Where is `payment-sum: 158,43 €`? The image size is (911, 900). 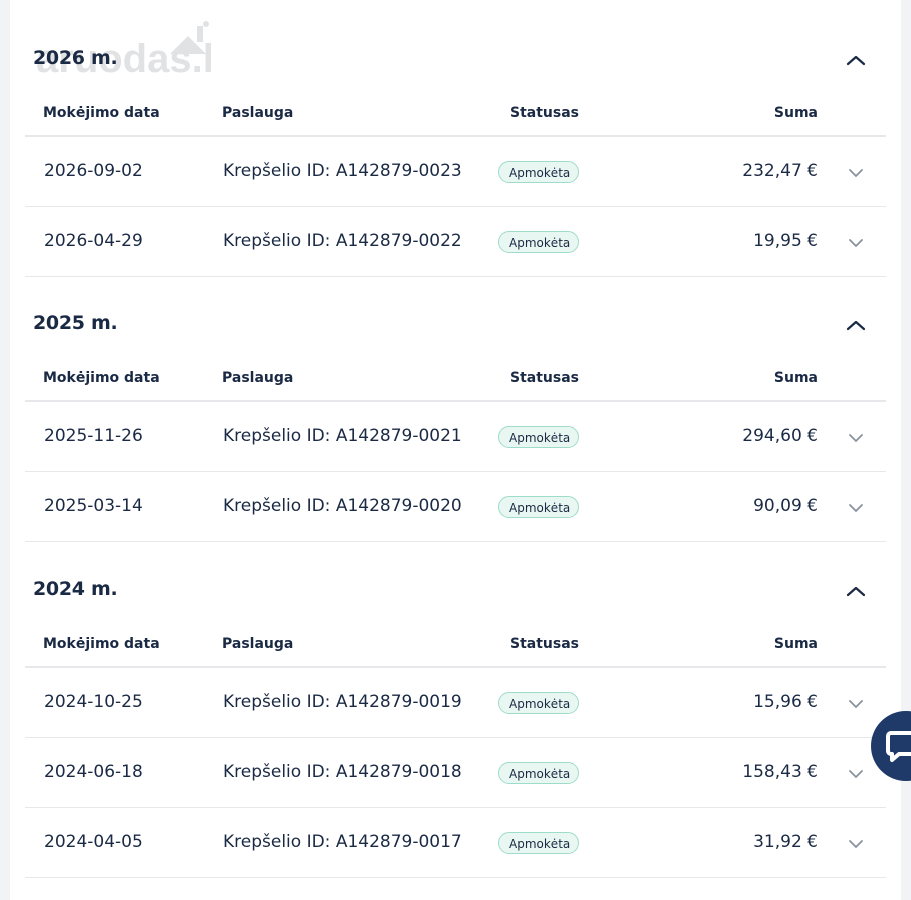 payment-sum: 158,43 € is located at coordinates (780, 772).